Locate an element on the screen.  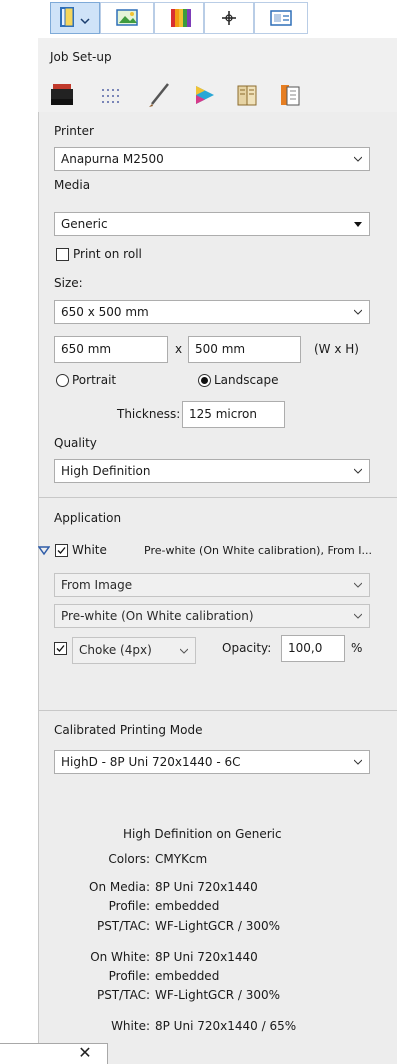
colors-label: Colors: is located at coordinates (129, 859).